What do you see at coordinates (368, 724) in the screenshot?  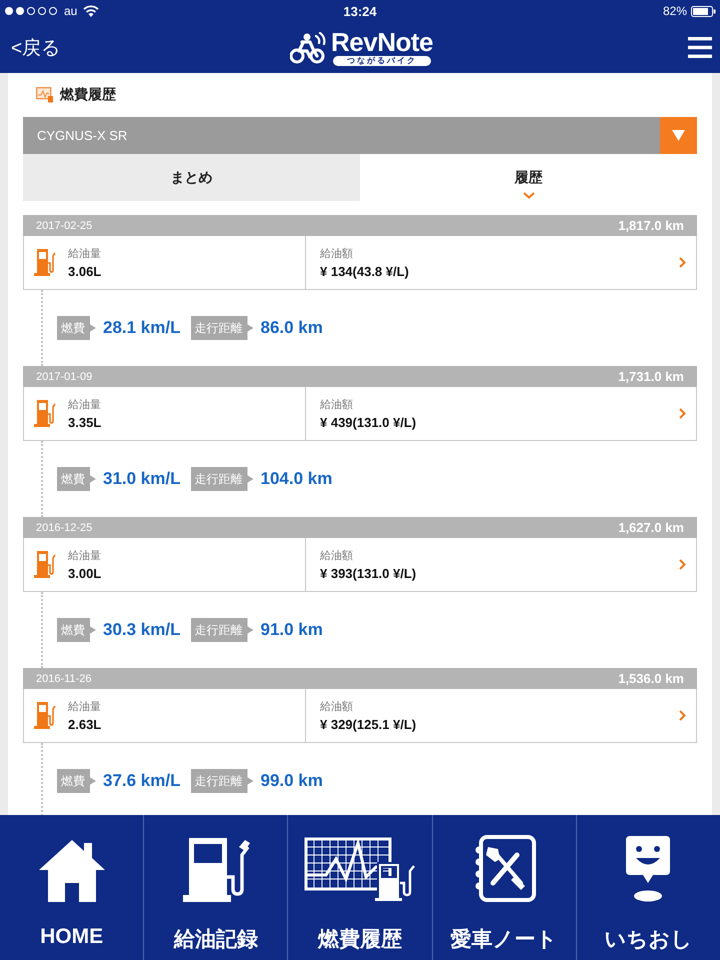 I see `field-value: ¥ 329(125.1 ¥/L)` at bounding box center [368, 724].